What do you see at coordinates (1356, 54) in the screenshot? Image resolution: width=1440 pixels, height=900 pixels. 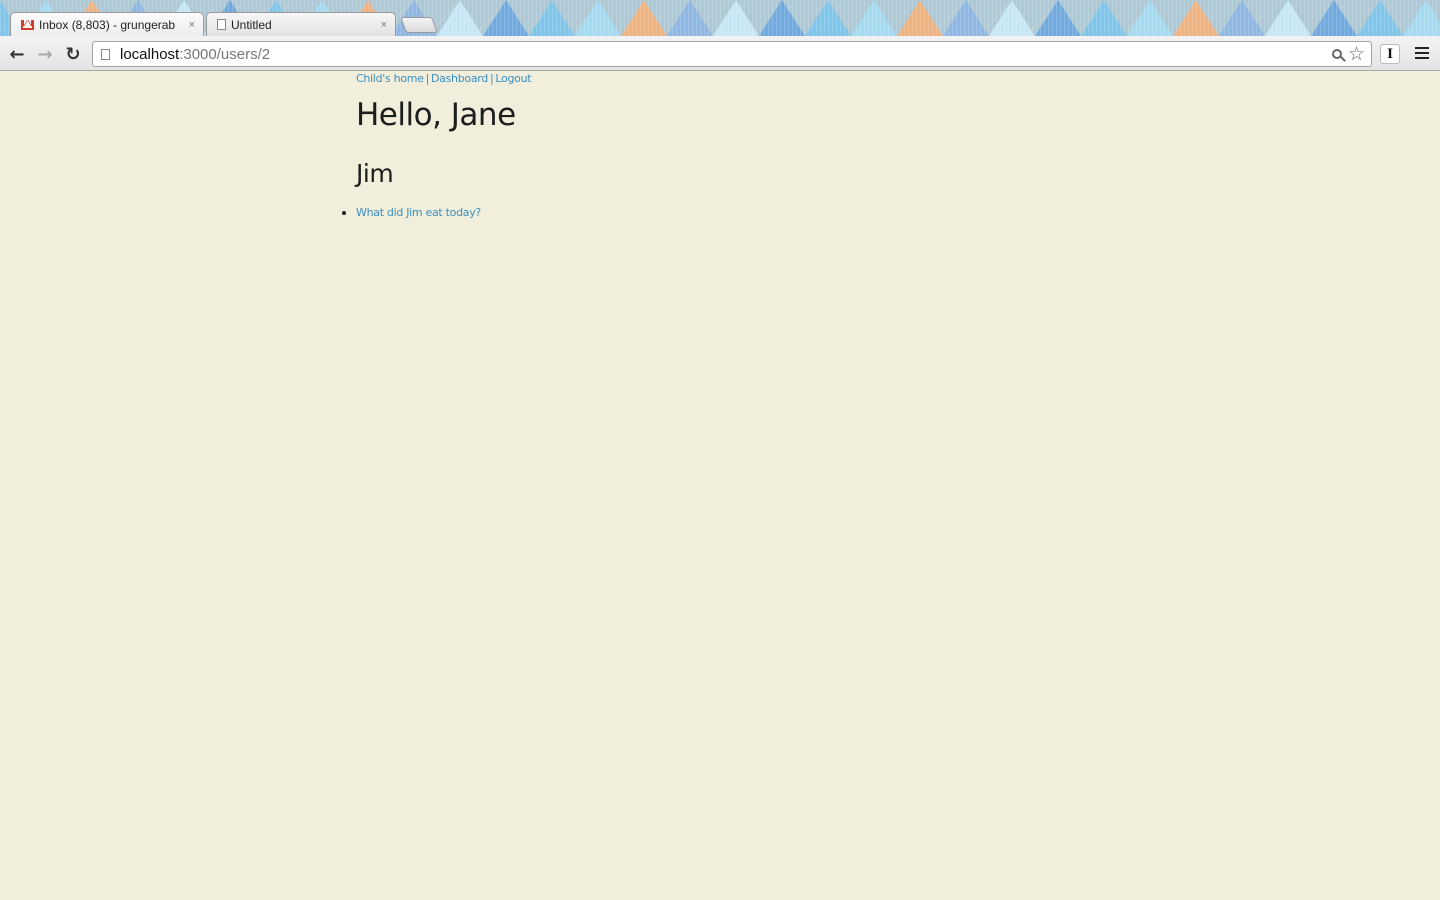 I see `bookmark-star-icon: ☆` at bounding box center [1356, 54].